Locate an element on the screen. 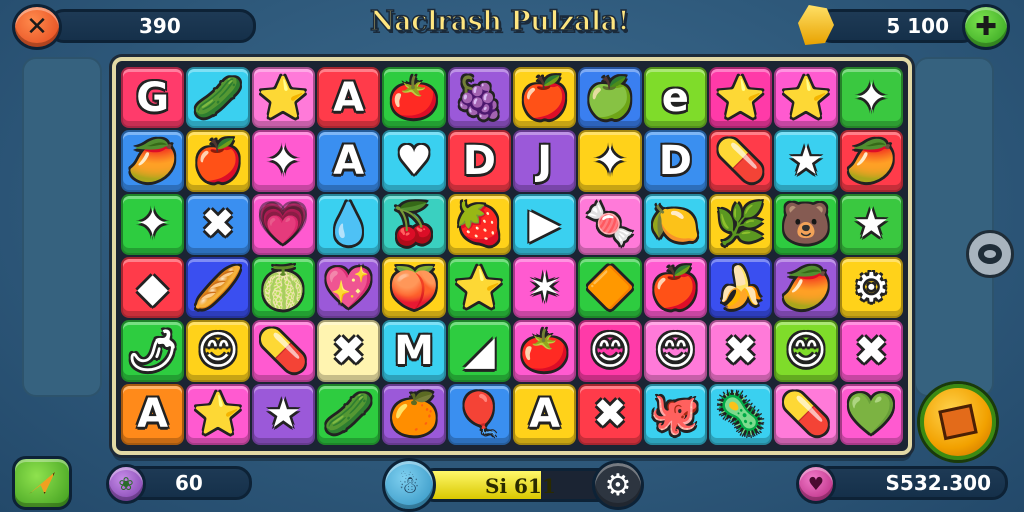  gems-icon: ♥ is located at coordinates (816, 484).